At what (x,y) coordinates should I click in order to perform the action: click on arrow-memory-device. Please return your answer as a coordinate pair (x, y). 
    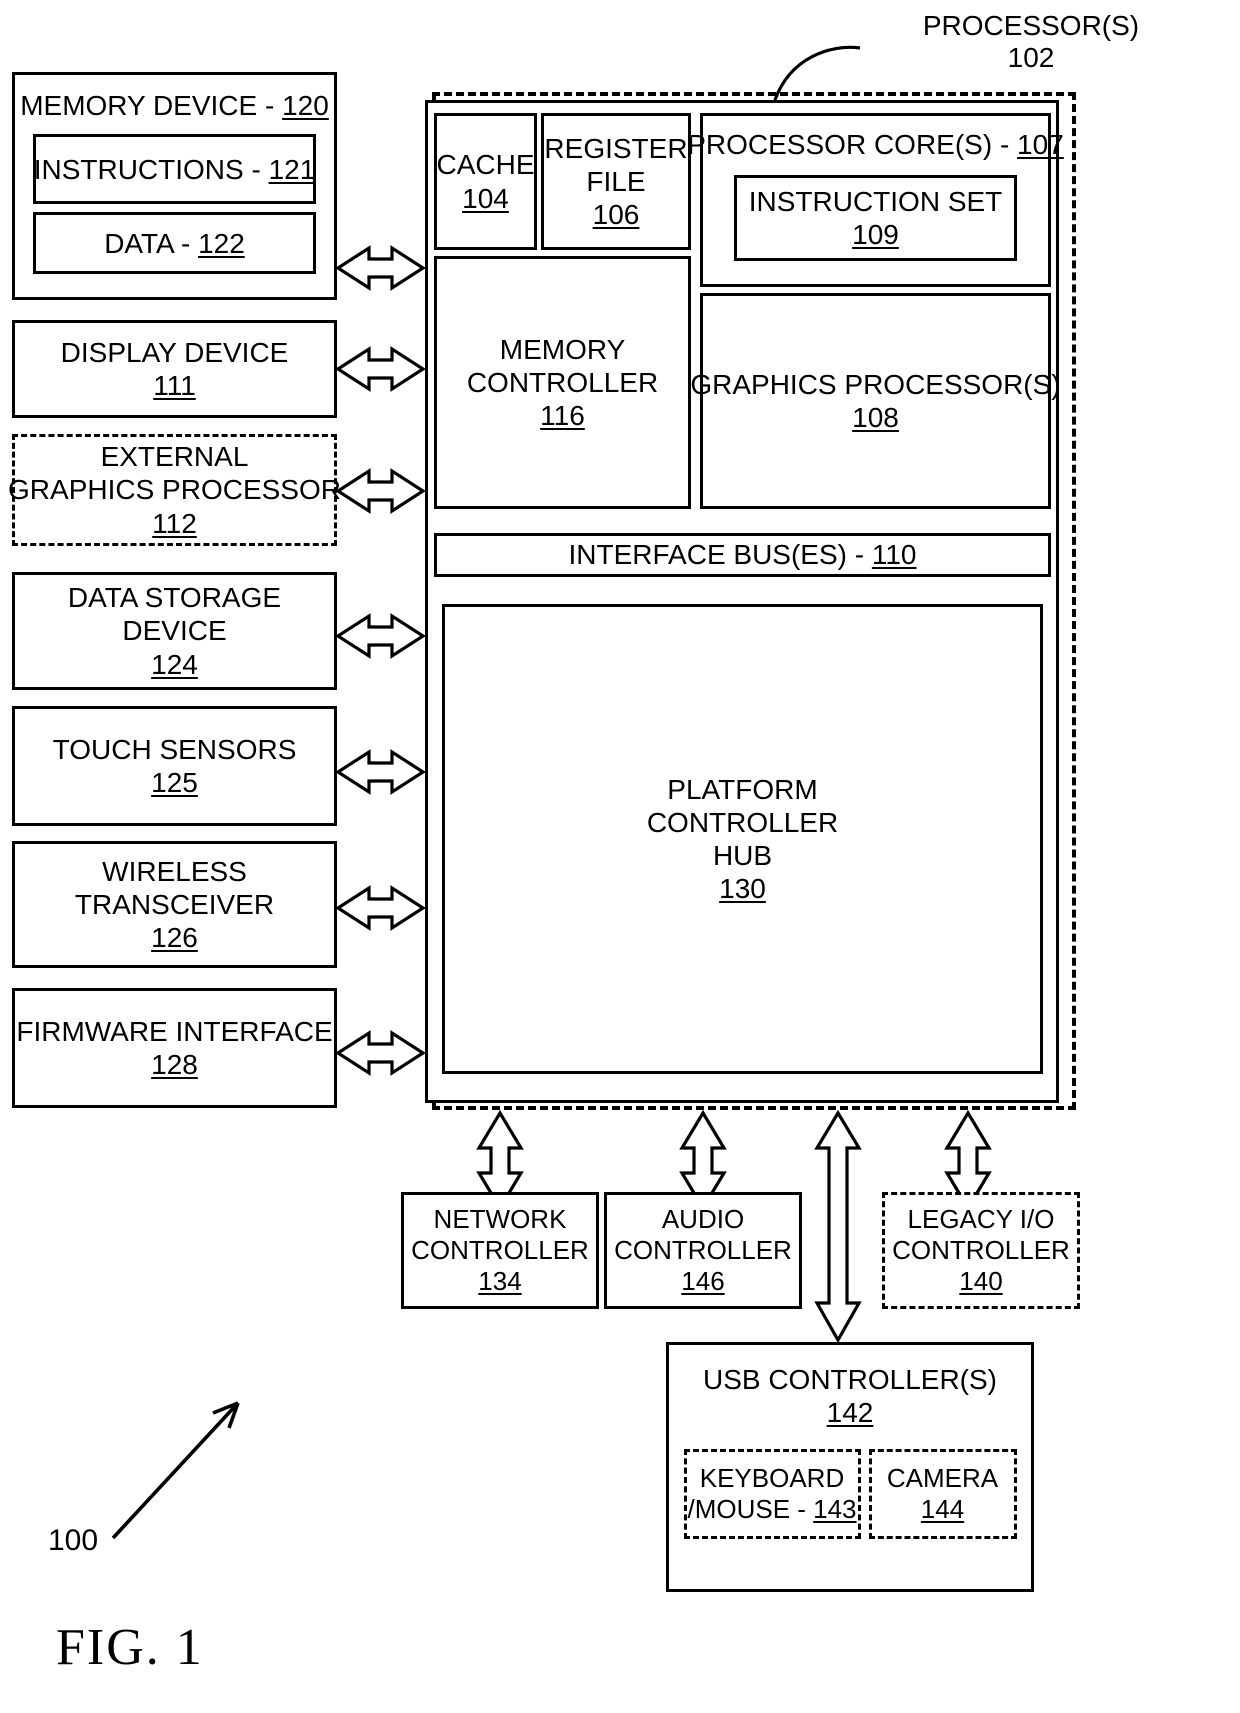
    Looking at the image, I should click on (380, 268).